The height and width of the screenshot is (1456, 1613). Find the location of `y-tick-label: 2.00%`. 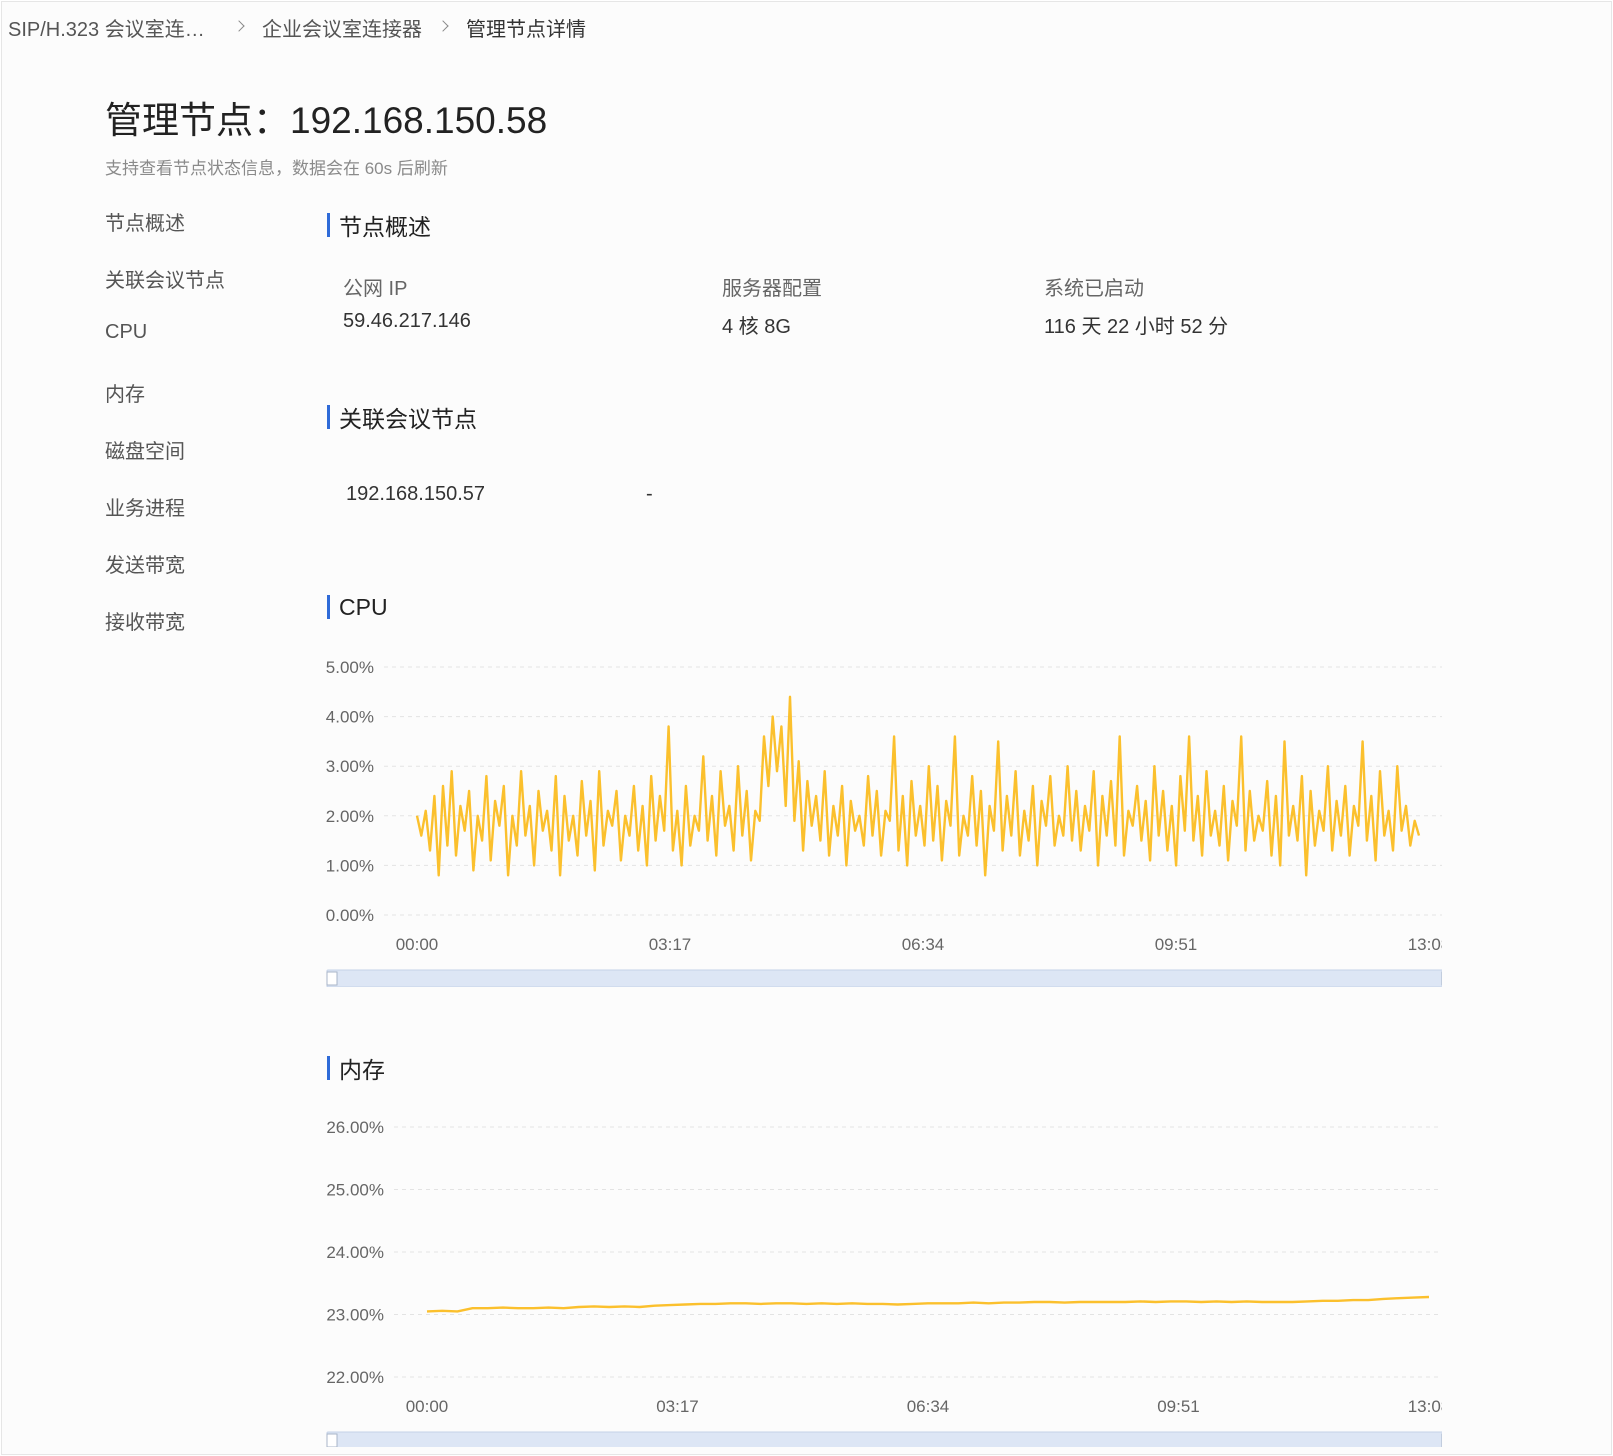

y-tick-label: 2.00% is located at coordinates (350, 816).